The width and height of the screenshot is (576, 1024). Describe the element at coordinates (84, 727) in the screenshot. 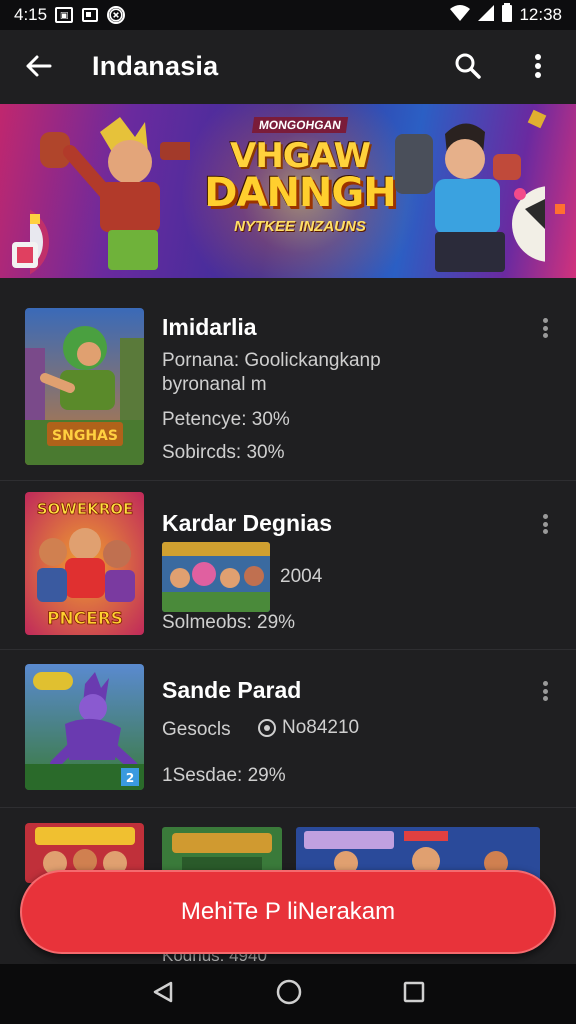

I see `game-thumbnail: 2` at that location.